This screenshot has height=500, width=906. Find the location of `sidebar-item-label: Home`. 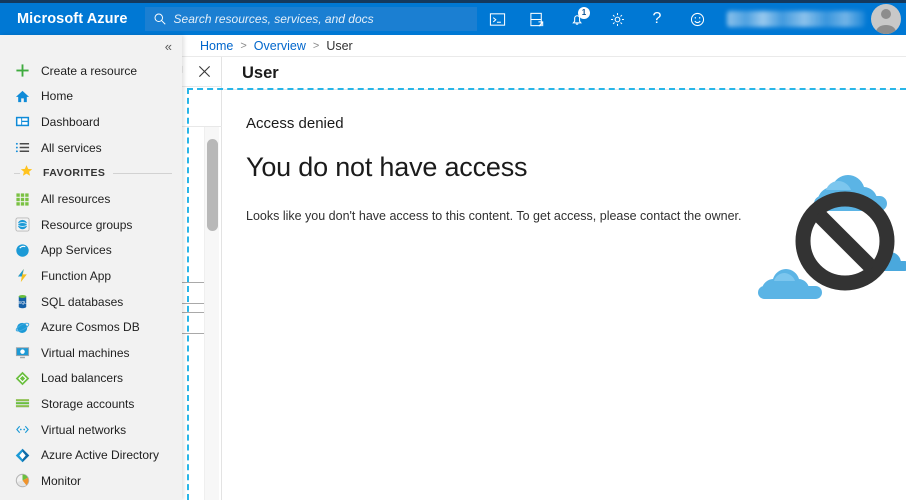

sidebar-item-label: Home is located at coordinates (57, 96).